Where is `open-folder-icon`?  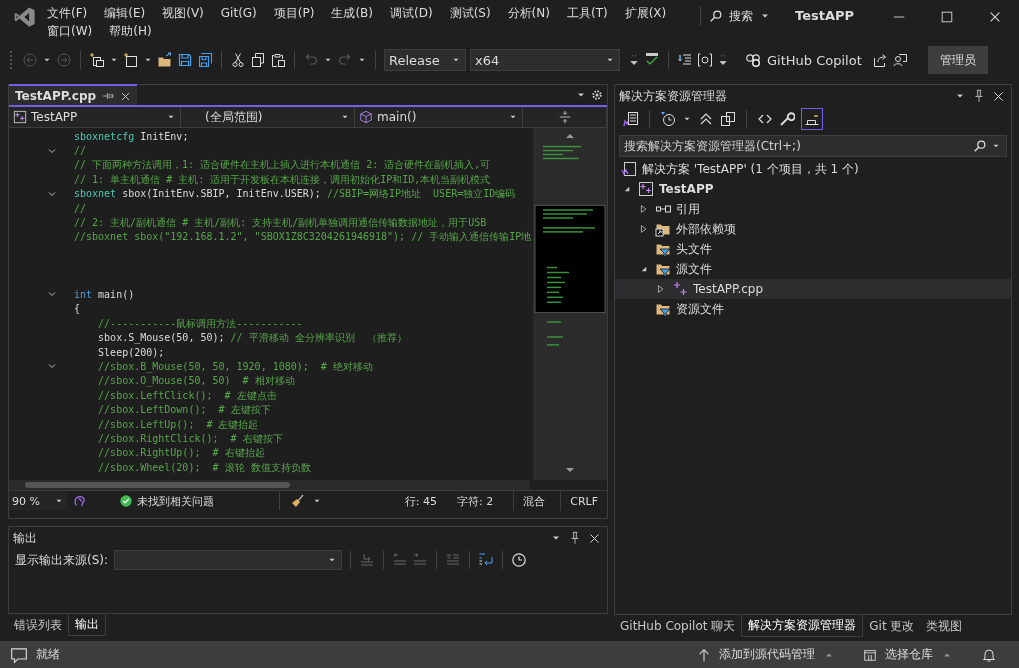 open-folder-icon is located at coordinates (165, 60).